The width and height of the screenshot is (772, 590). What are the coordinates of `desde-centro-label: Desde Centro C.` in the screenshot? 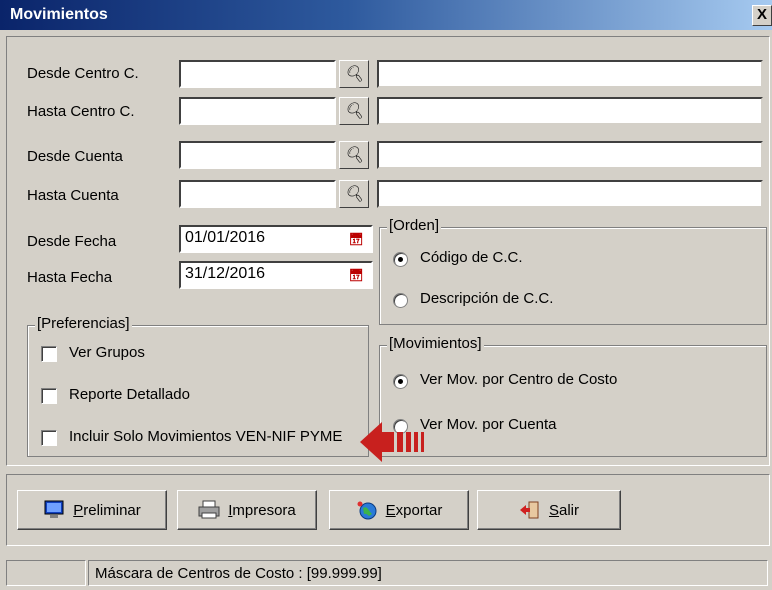 It's located at (83, 73).